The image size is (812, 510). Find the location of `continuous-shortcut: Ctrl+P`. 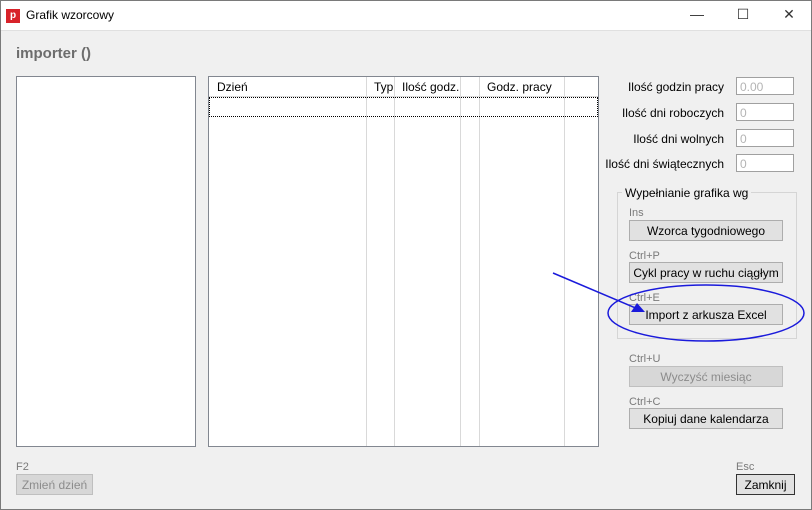

continuous-shortcut: Ctrl+P is located at coordinates (644, 256).